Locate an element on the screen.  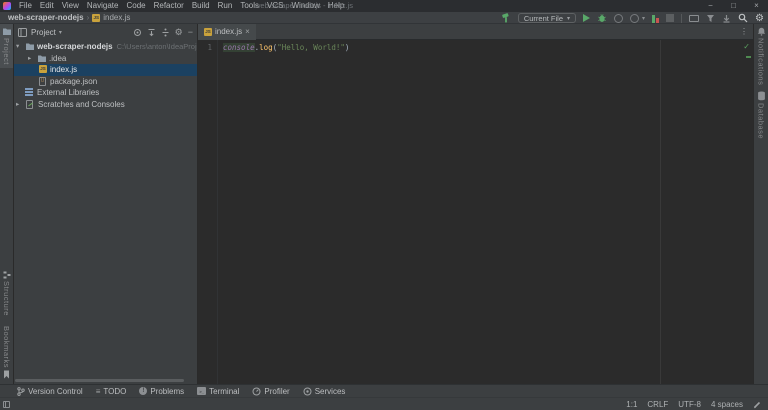
expand-all-icon is located at coordinates (151, 32).